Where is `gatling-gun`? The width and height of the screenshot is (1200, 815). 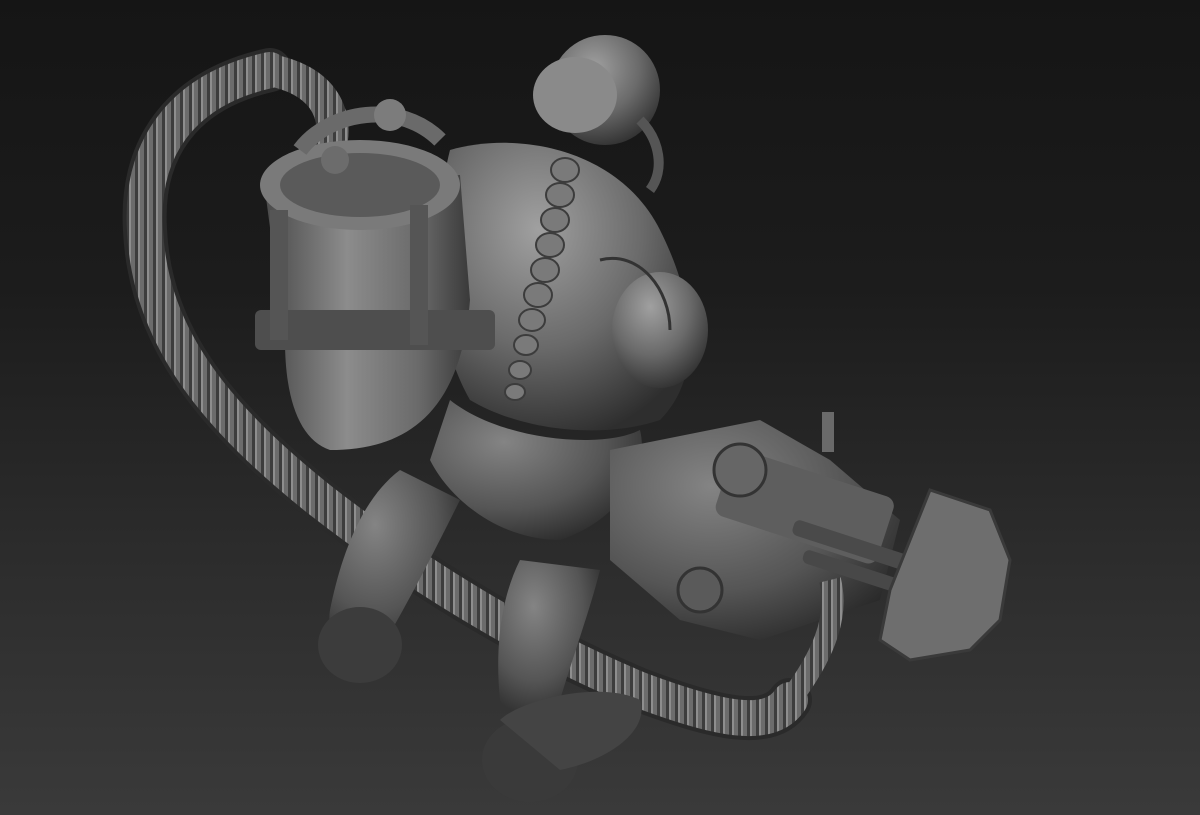 gatling-gun is located at coordinates (811, 537).